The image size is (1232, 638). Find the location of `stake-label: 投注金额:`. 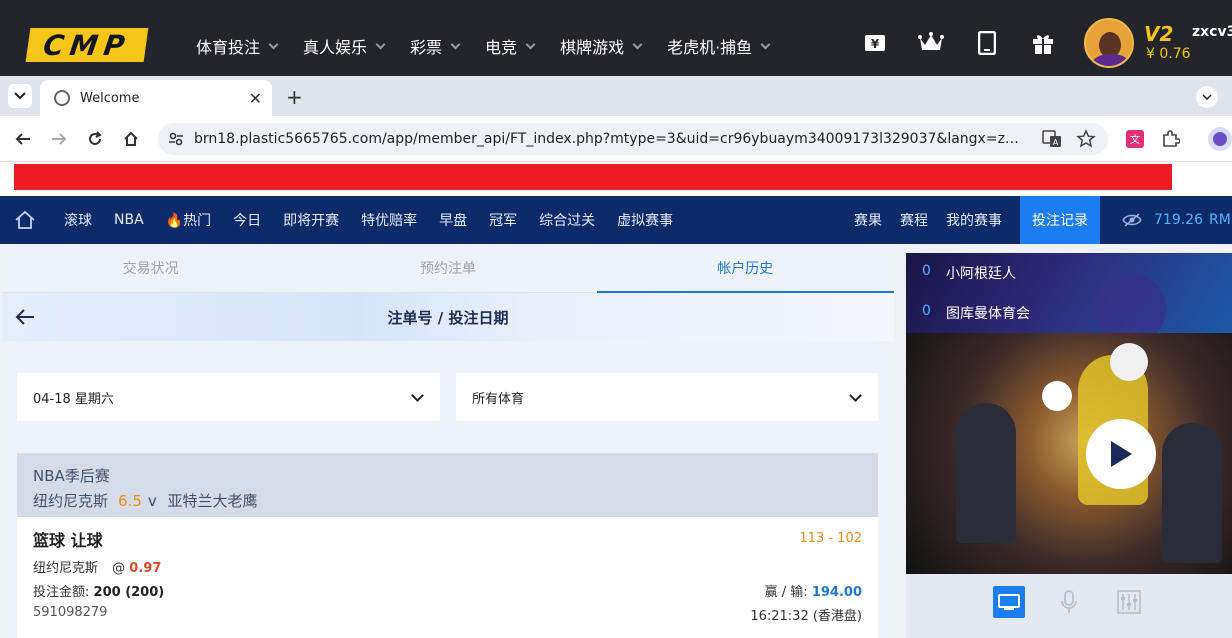

stake-label: 投注金额: is located at coordinates (61, 592).